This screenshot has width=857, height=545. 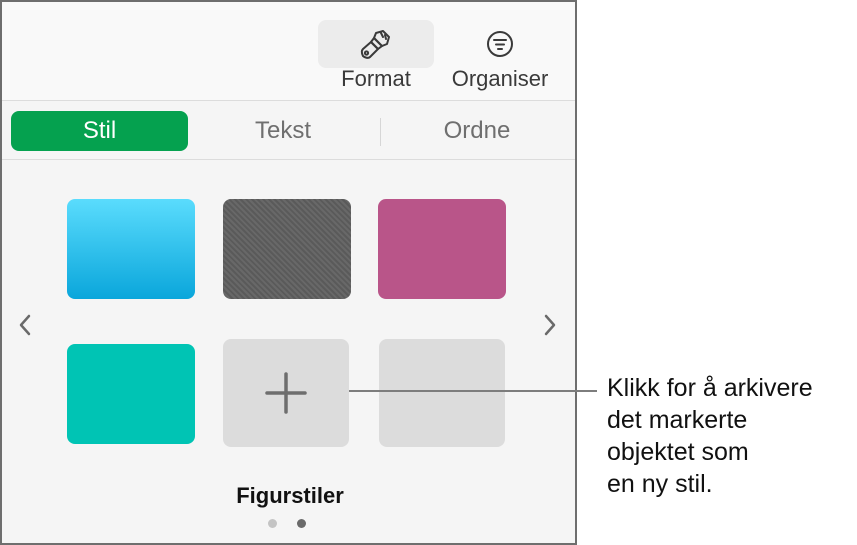 I want to click on callout-line-2: det markerte, so click(x=677, y=420).